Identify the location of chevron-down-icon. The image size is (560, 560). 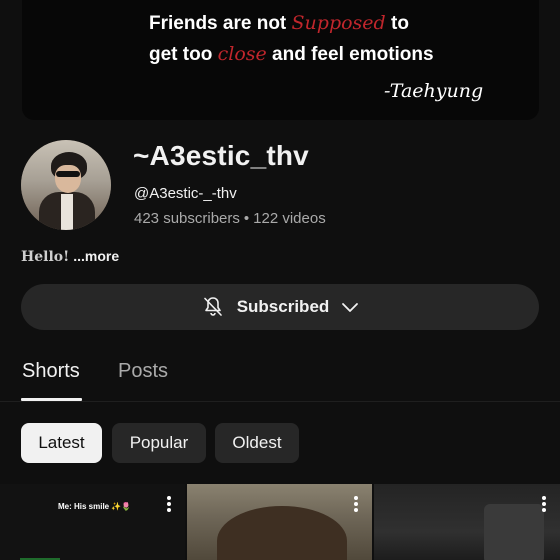
(350, 307).